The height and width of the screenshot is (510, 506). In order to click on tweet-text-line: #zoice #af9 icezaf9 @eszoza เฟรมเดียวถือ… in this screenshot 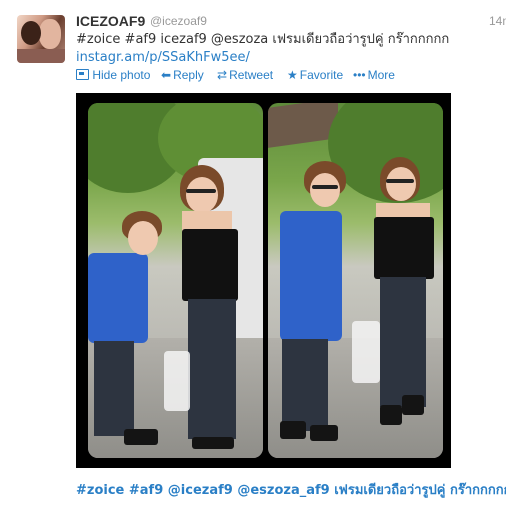, I will do `click(263, 39)`.